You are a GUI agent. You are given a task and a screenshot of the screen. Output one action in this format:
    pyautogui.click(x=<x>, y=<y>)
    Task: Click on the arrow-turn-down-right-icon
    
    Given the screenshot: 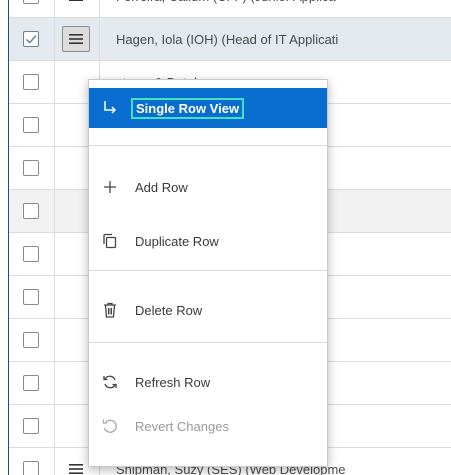 What is the action you would take?
    pyautogui.click(x=110, y=108)
    